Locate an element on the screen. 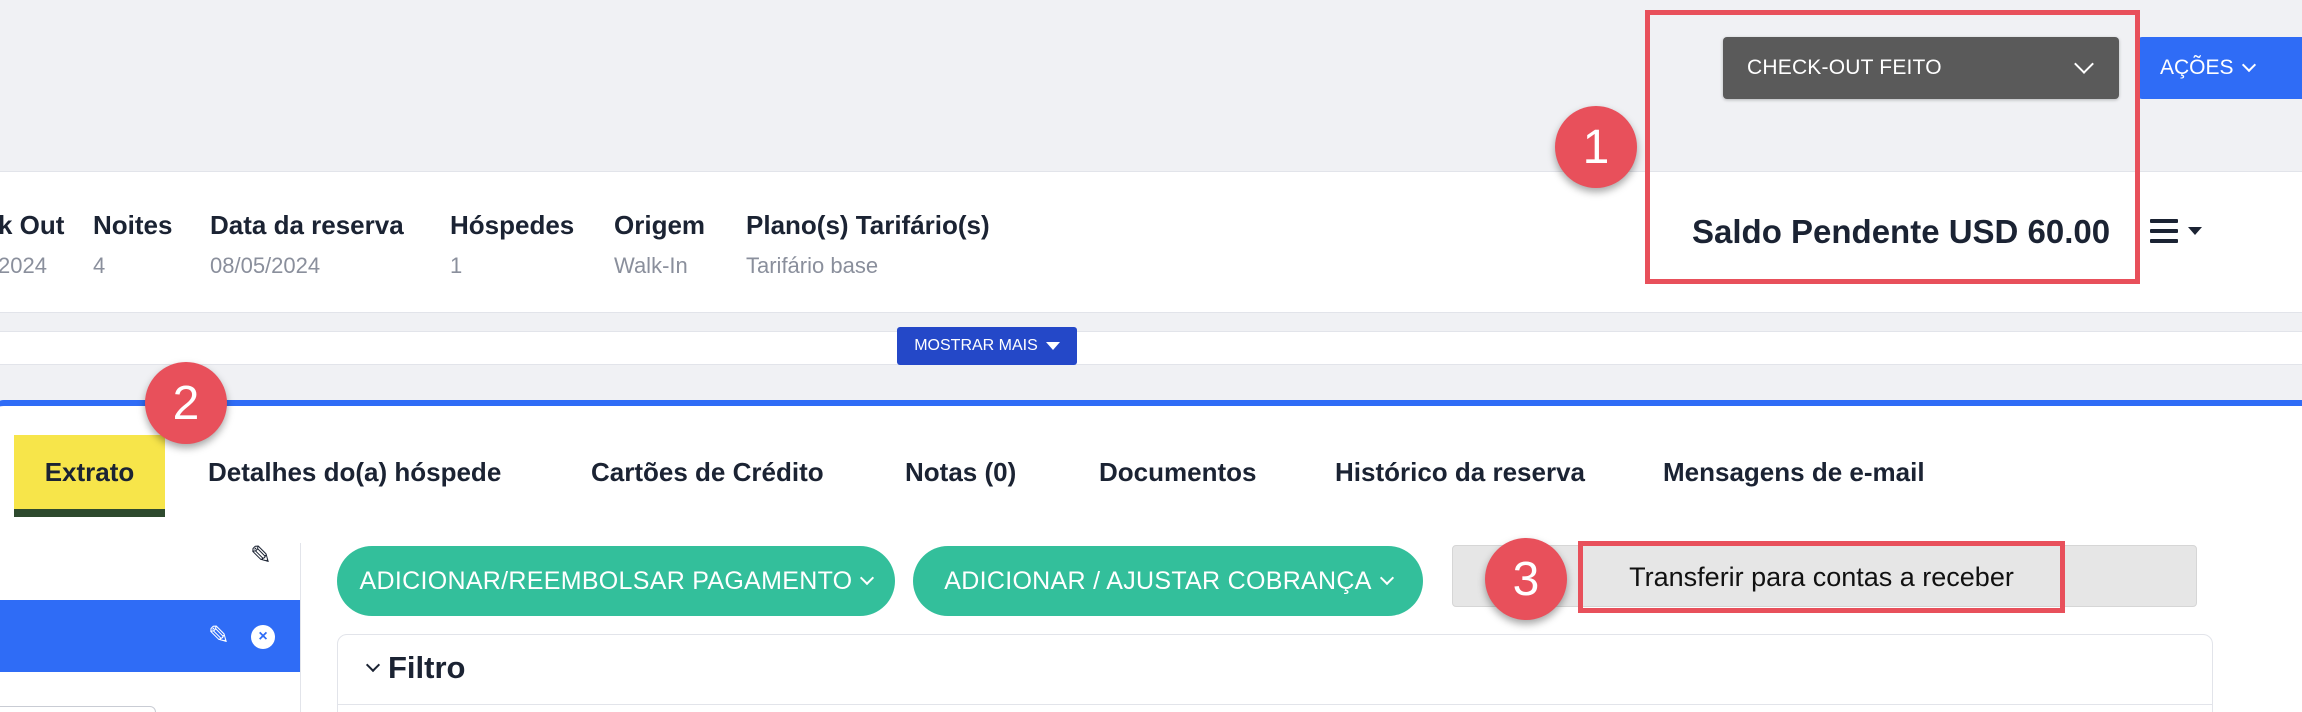 The image size is (2302, 712). tab-label: Extrato is located at coordinates (89, 471).